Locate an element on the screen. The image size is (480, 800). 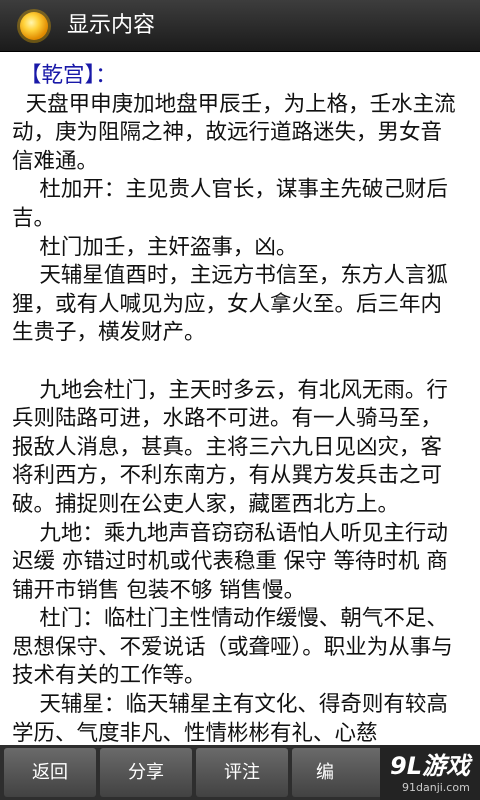
edit-button: 编 is located at coordinates (338, 772).